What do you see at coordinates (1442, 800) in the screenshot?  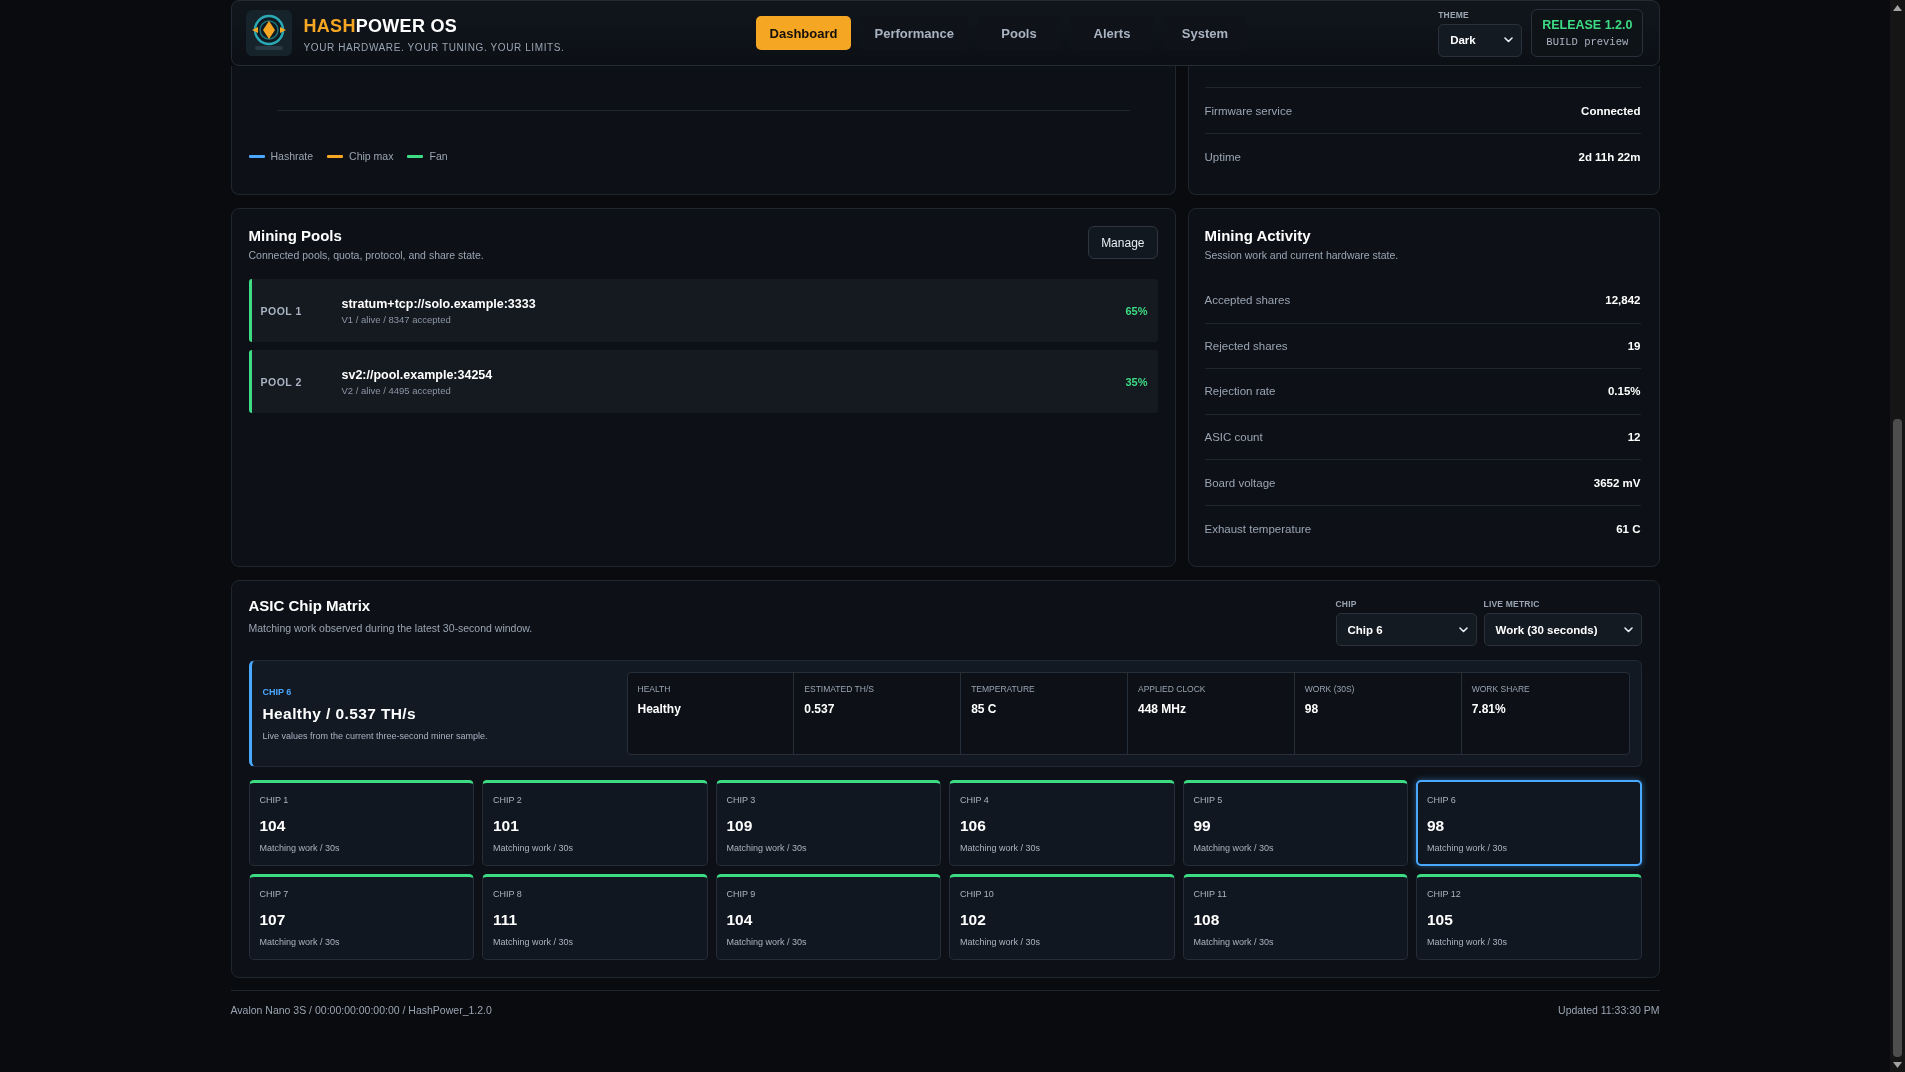 I see `chip-label: CHIP 6` at bounding box center [1442, 800].